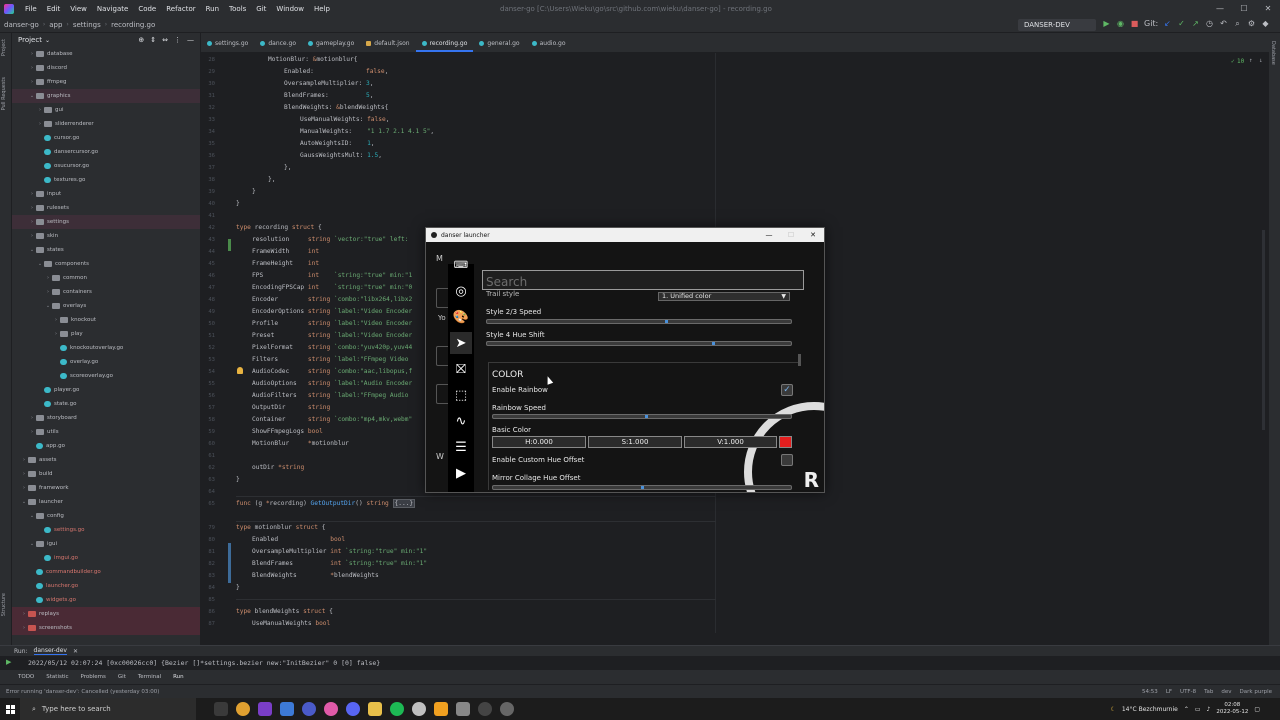 The width and height of the screenshot is (1280, 720). What do you see at coordinates (642, 416) in the screenshot?
I see `rainbow-speed-slider` at bounding box center [642, 416].